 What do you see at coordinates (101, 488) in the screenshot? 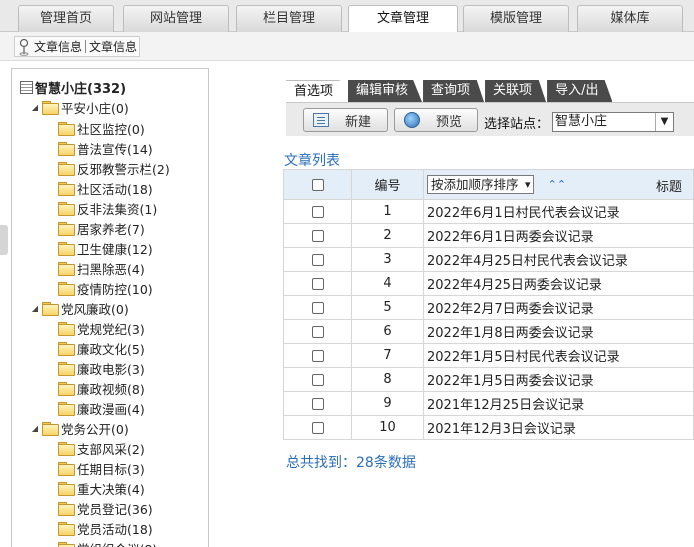
I see `tree-item: 重大决策(4)` at bounding box center [101, 488].